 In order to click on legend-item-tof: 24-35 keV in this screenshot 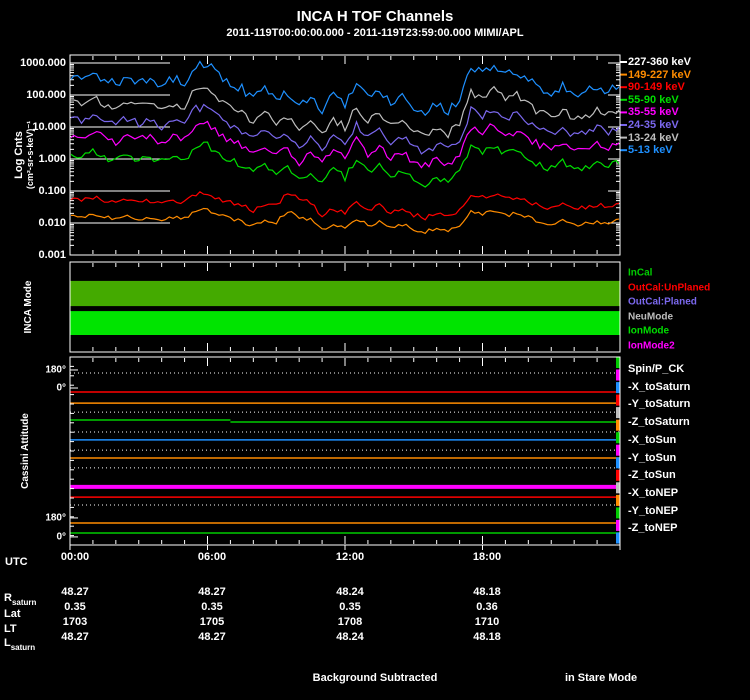, I will do `click(653, 125)`.